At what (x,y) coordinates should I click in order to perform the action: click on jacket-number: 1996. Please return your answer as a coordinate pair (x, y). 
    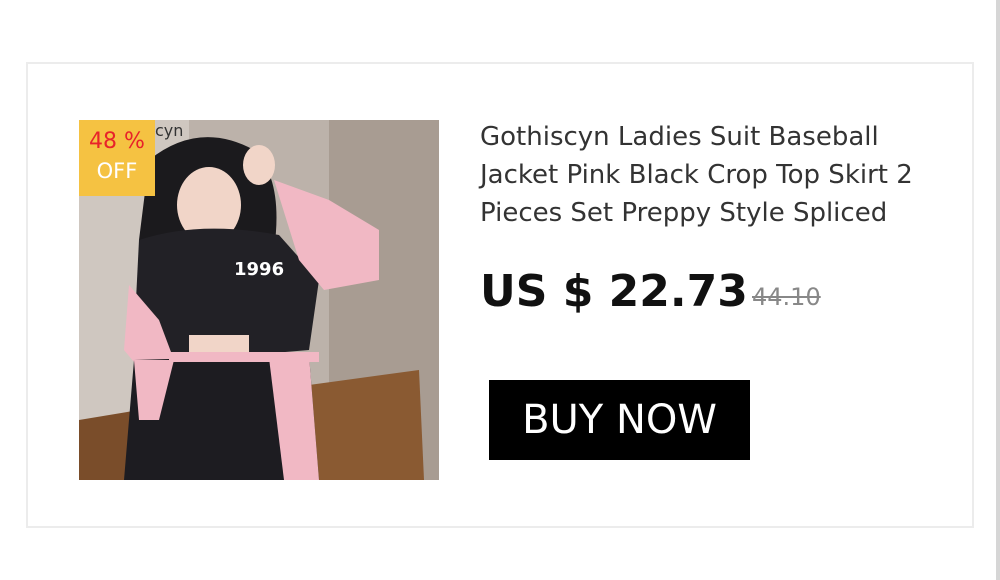
    Looking at the image, I should click on (259, 269).